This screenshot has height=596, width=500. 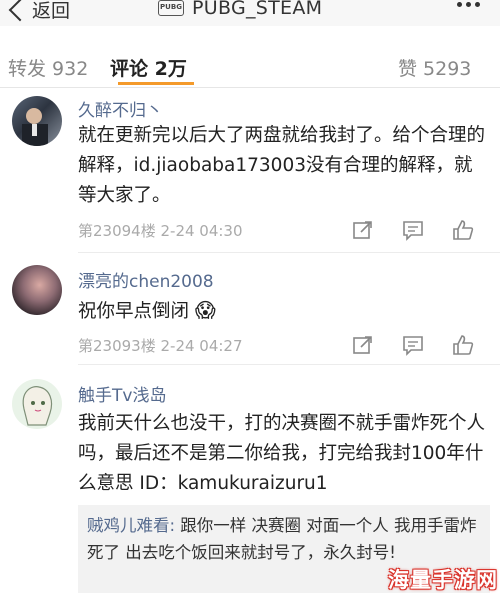 What do you see at coordinates (205, 310) in the screenshot?
I see `scream-emoji-icon: 😱` at bounding box center [205, 310].